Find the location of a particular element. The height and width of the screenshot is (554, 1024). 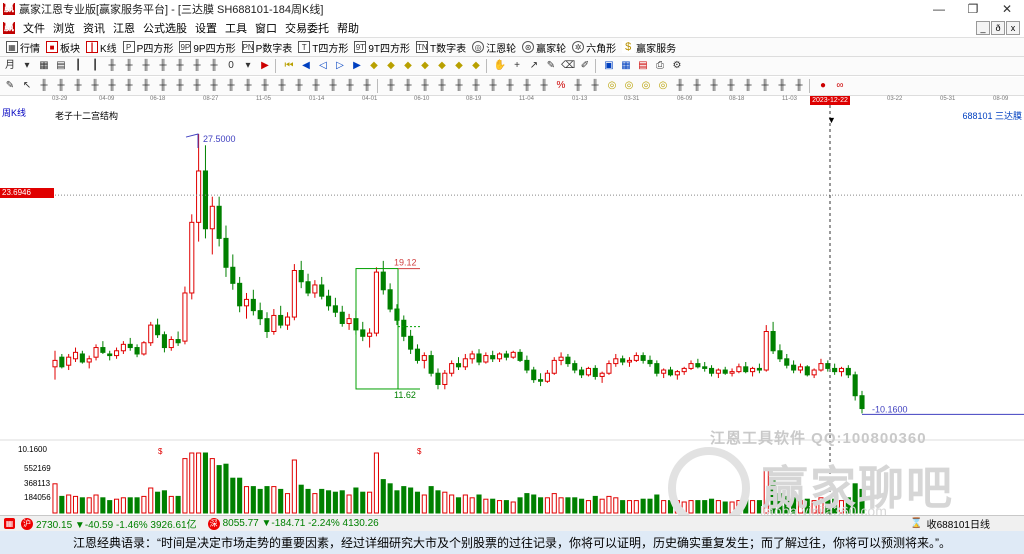

child-minimize-button: _ is located at coordinates (983, 28).